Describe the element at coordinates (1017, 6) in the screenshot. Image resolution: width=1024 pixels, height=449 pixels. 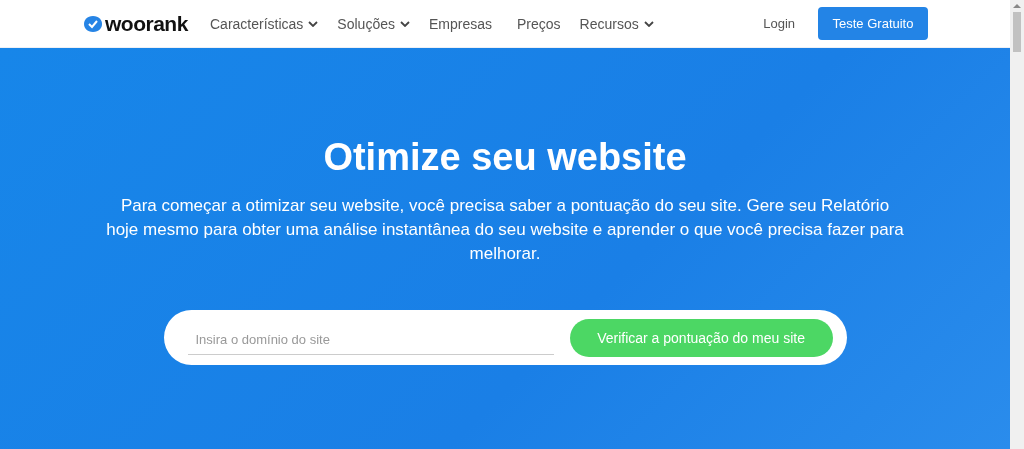
I see `scroll-up-icon` at that location.